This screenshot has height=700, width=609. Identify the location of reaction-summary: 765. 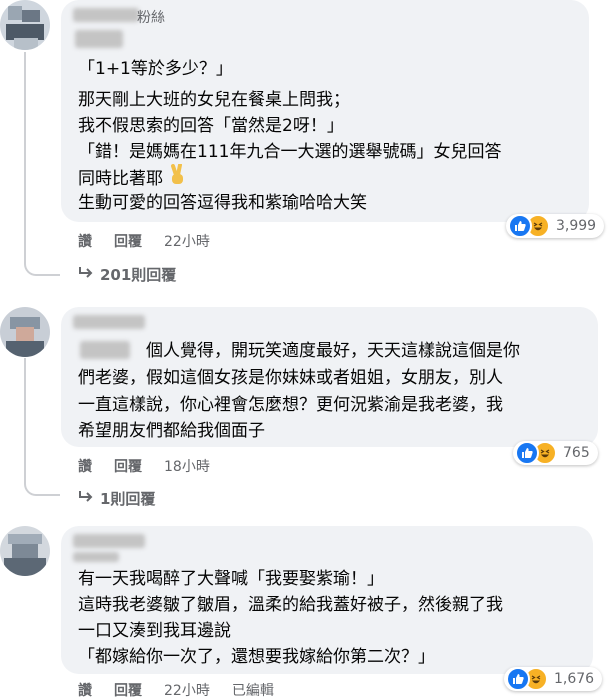
(555, 453).